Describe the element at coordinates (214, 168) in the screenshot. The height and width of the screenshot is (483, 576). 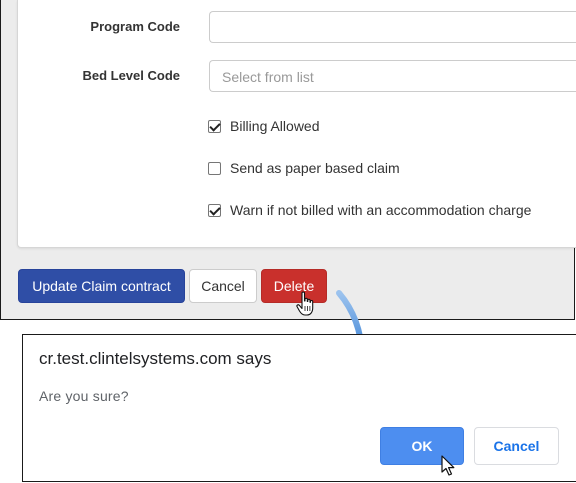
I see `paper-claim-checkbox` at that location.